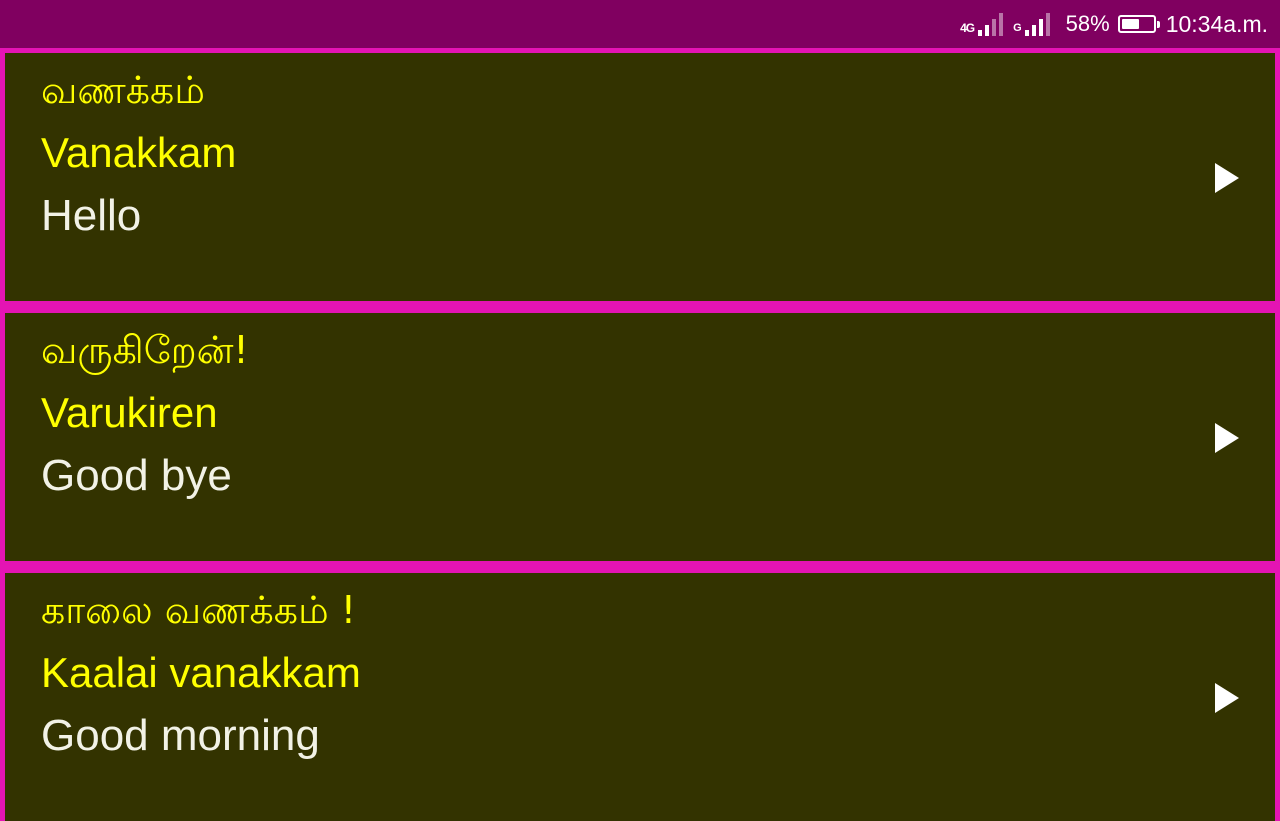 This screenshot has width=1280, height=821. I want to click on phrase-native: வணக்கம், so click(123, 90).